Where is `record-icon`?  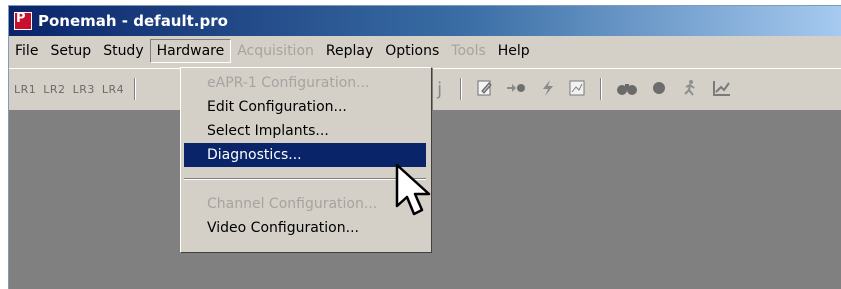 record-icon is located at coordinates (517, 89).